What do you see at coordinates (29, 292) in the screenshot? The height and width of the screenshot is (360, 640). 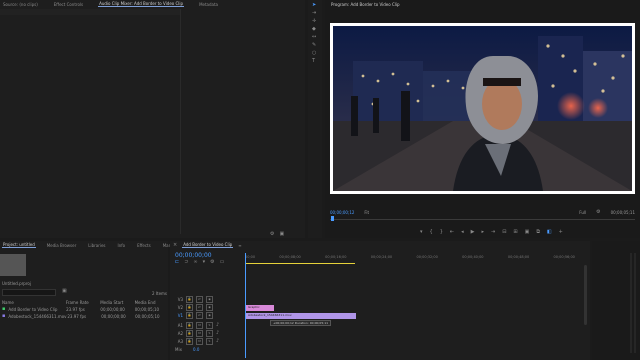 I see `project-search-input` at bounding box center [29, 292].